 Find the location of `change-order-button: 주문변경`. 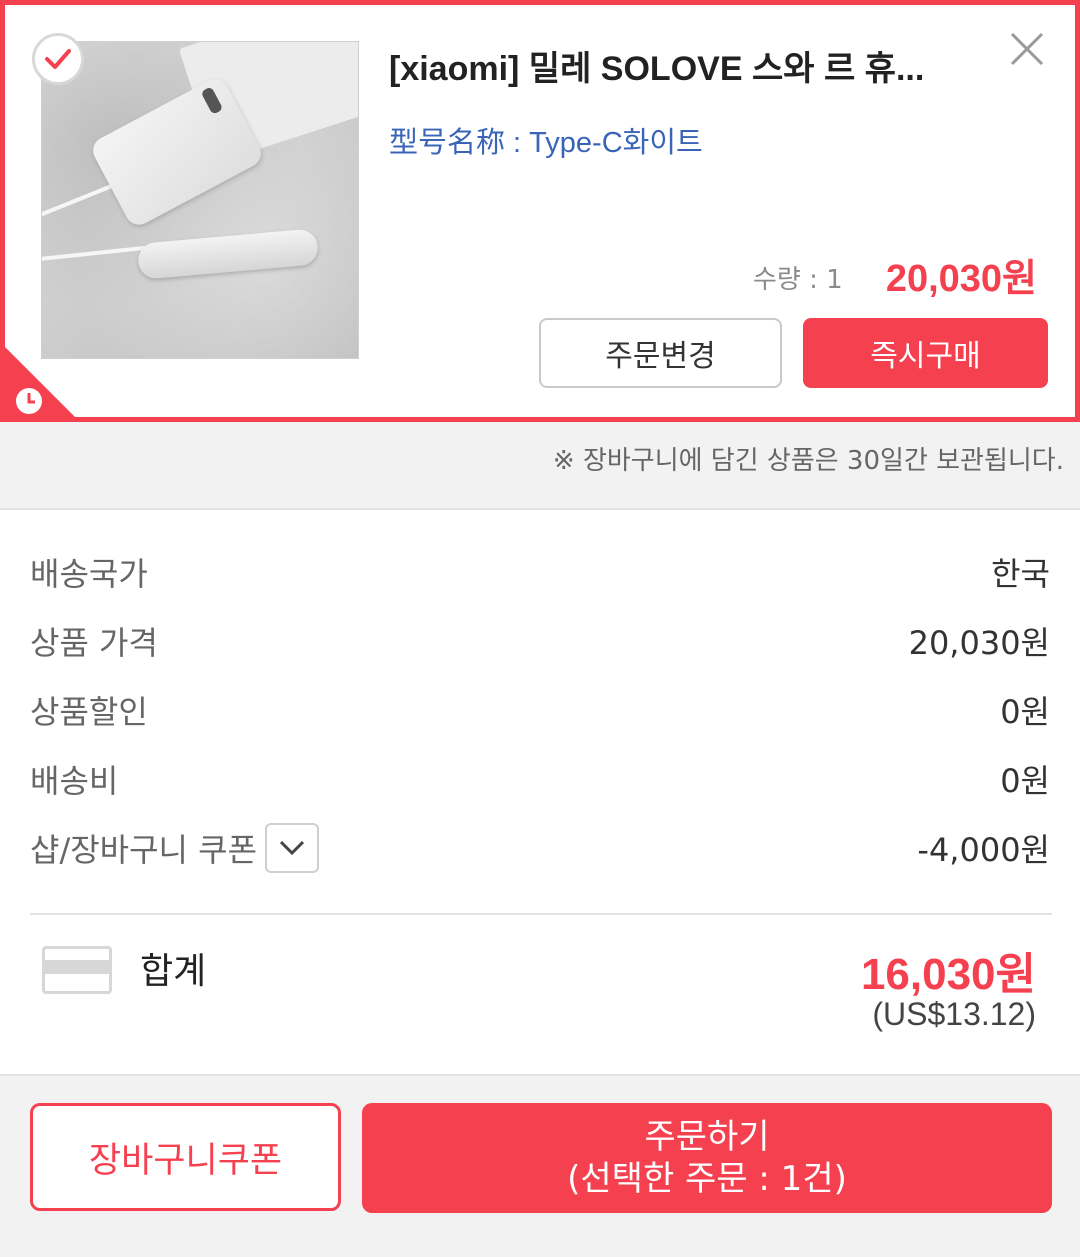

change-order-button: 주문변경 is located at coordinates (660, 353).